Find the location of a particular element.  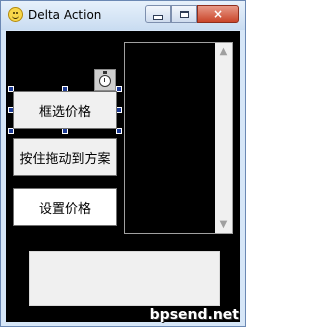

close-icon: × is located at coordinates (218, 14).